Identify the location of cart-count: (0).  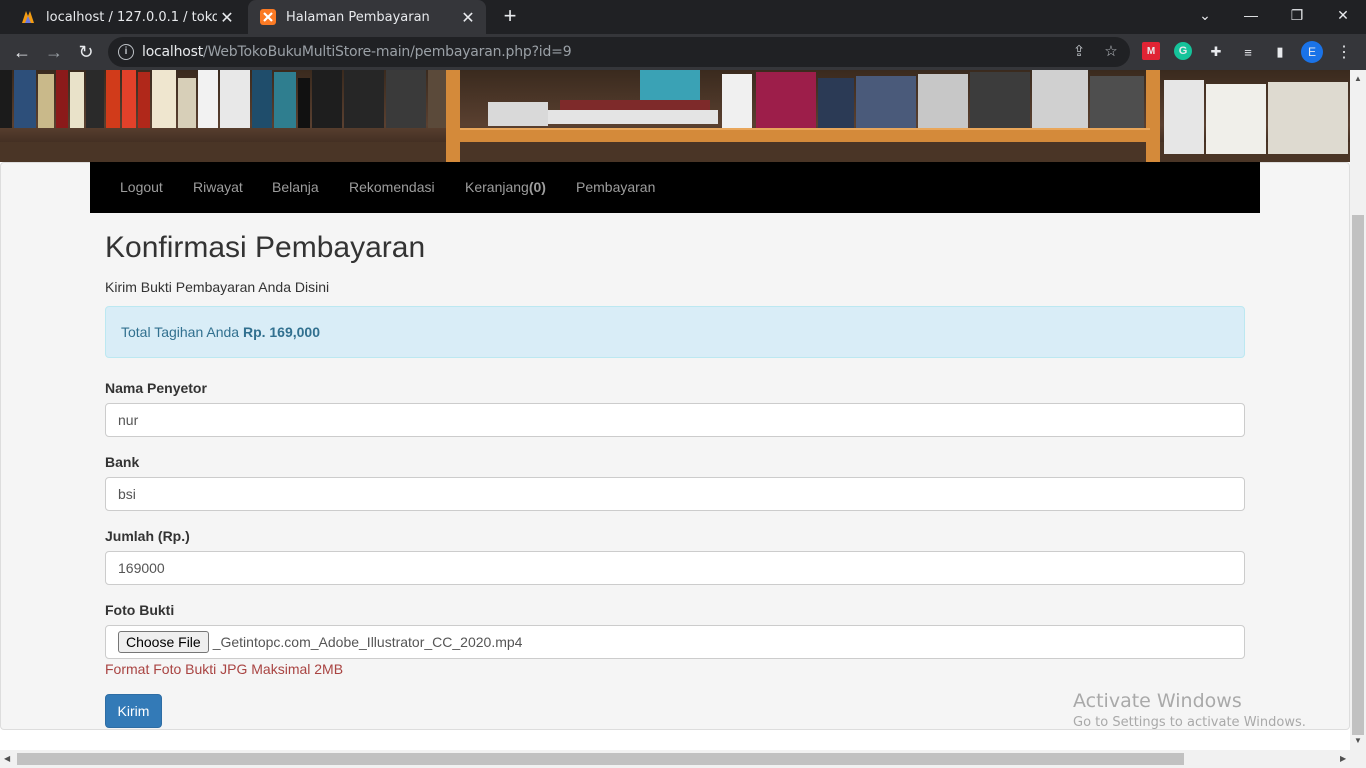
(537, 187).